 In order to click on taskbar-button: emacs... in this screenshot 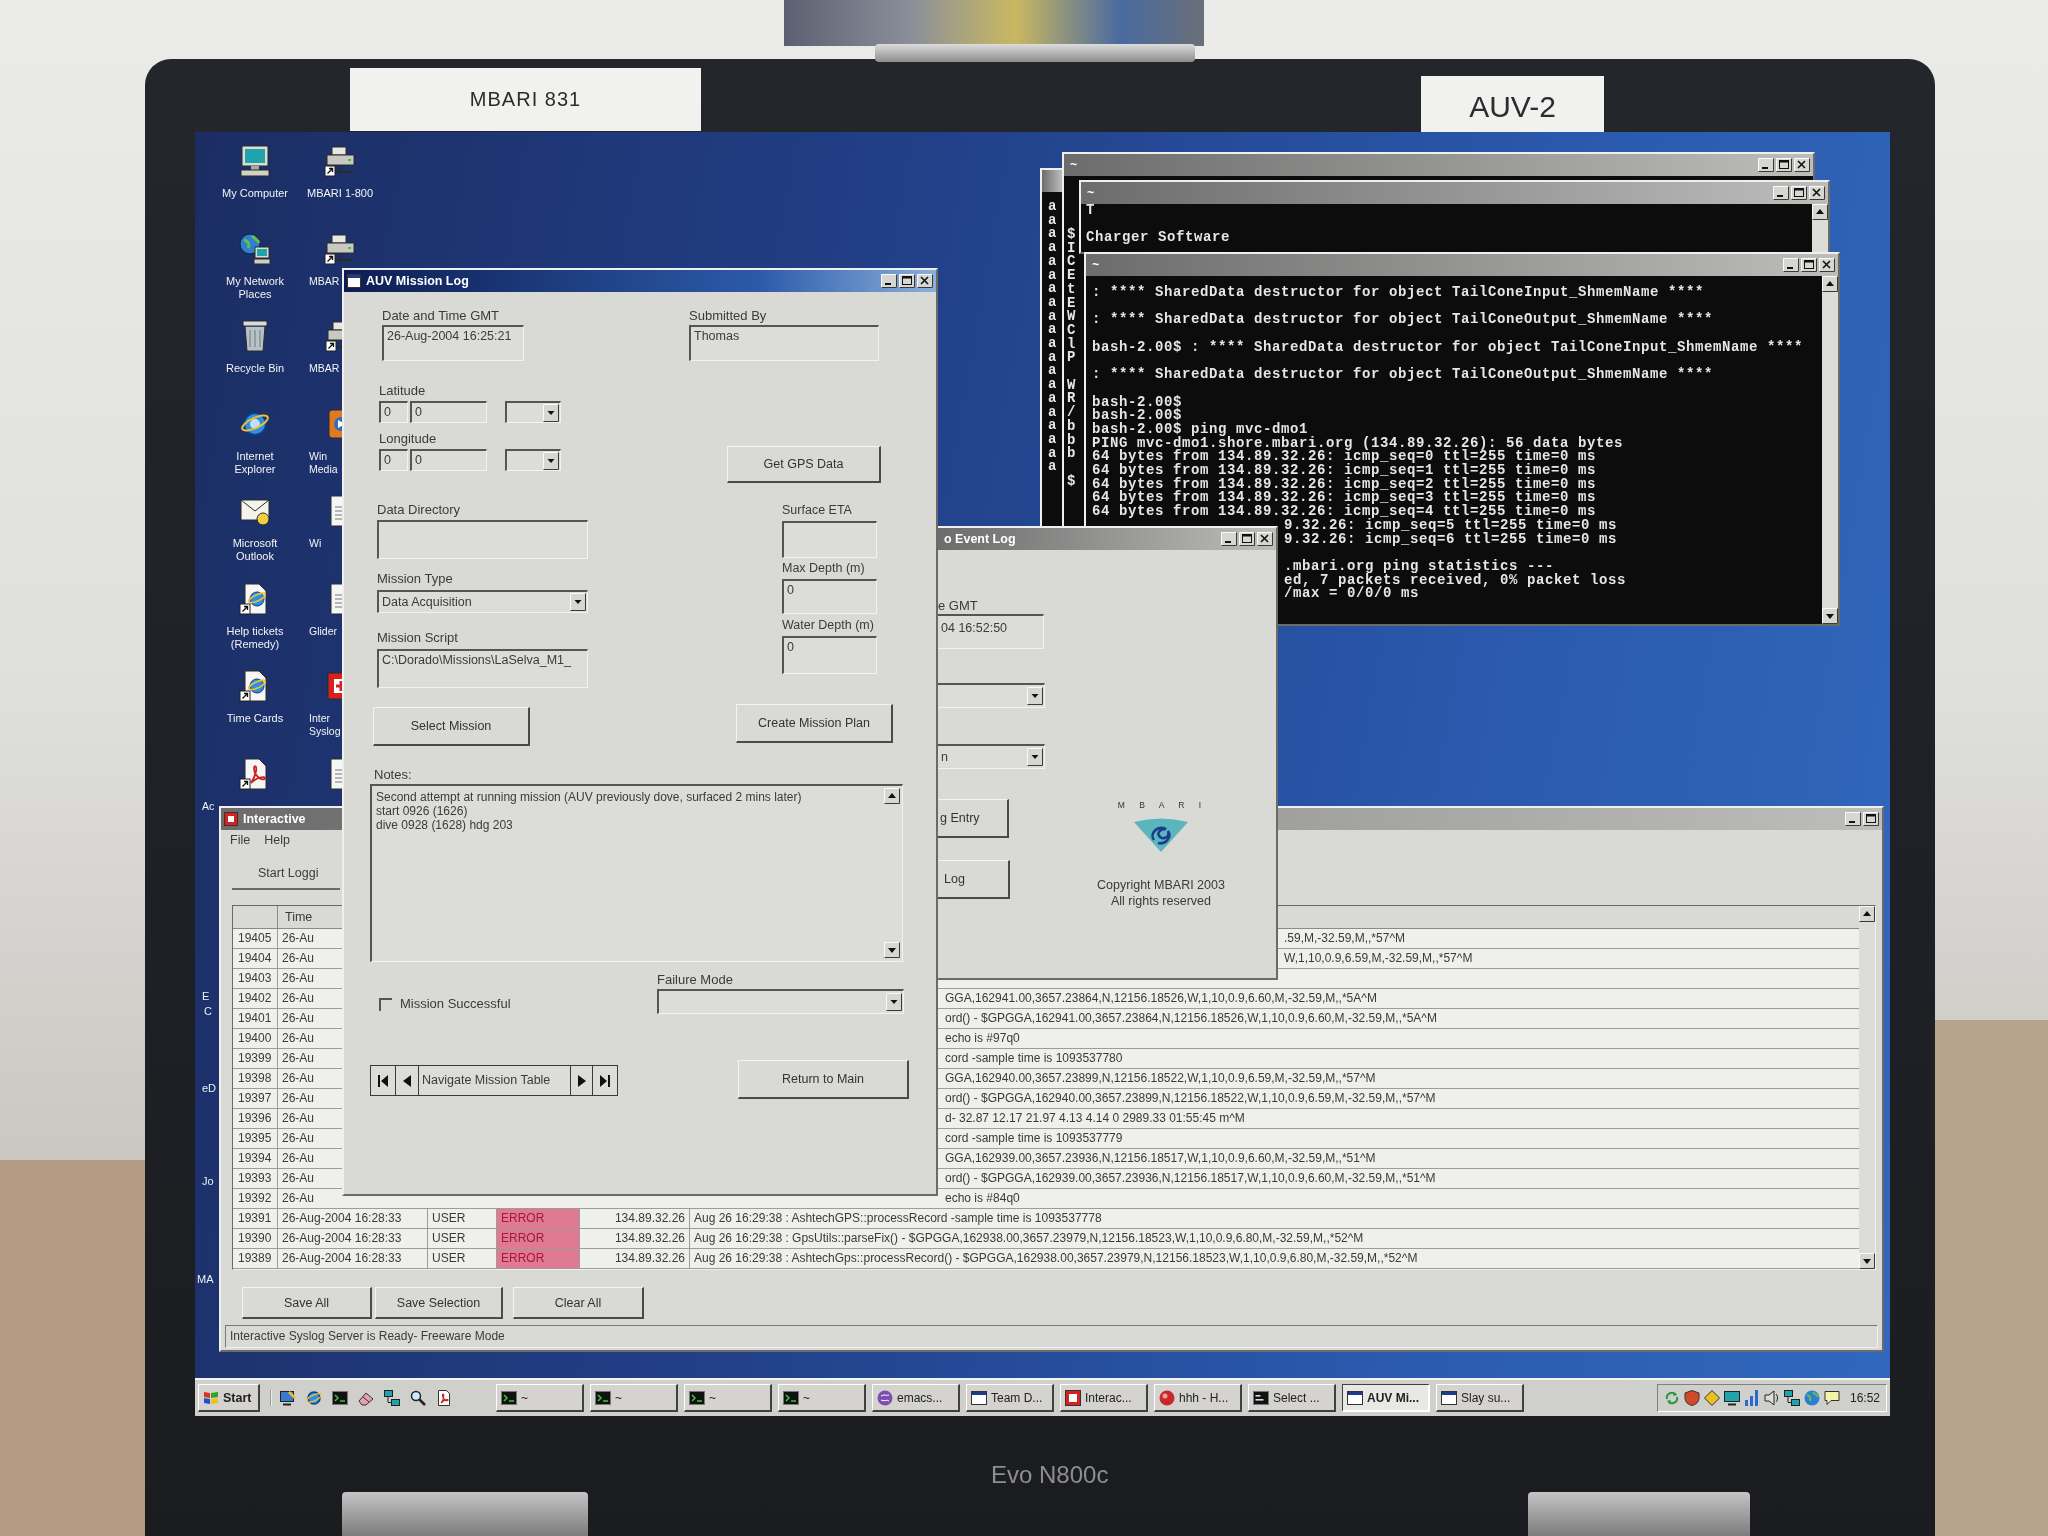, I will do `click(916, 1398)`.